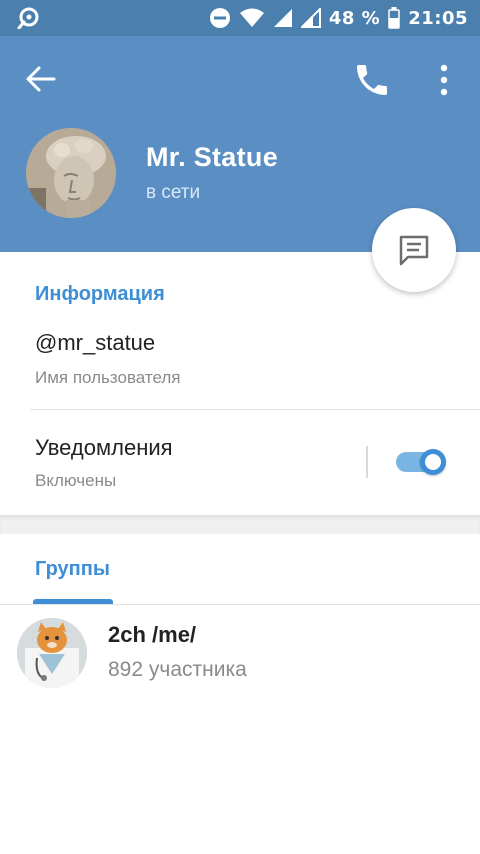 Image resolution: width=480 pixels, height=854 pixels. I want to click on username-value: @mr_statue, so click(95, 343).